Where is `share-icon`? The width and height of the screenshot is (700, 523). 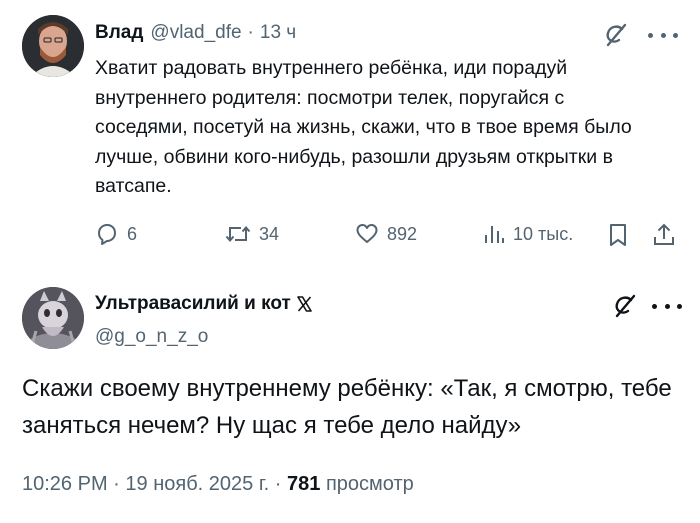
share-icon is located at coordinates (664, 234).